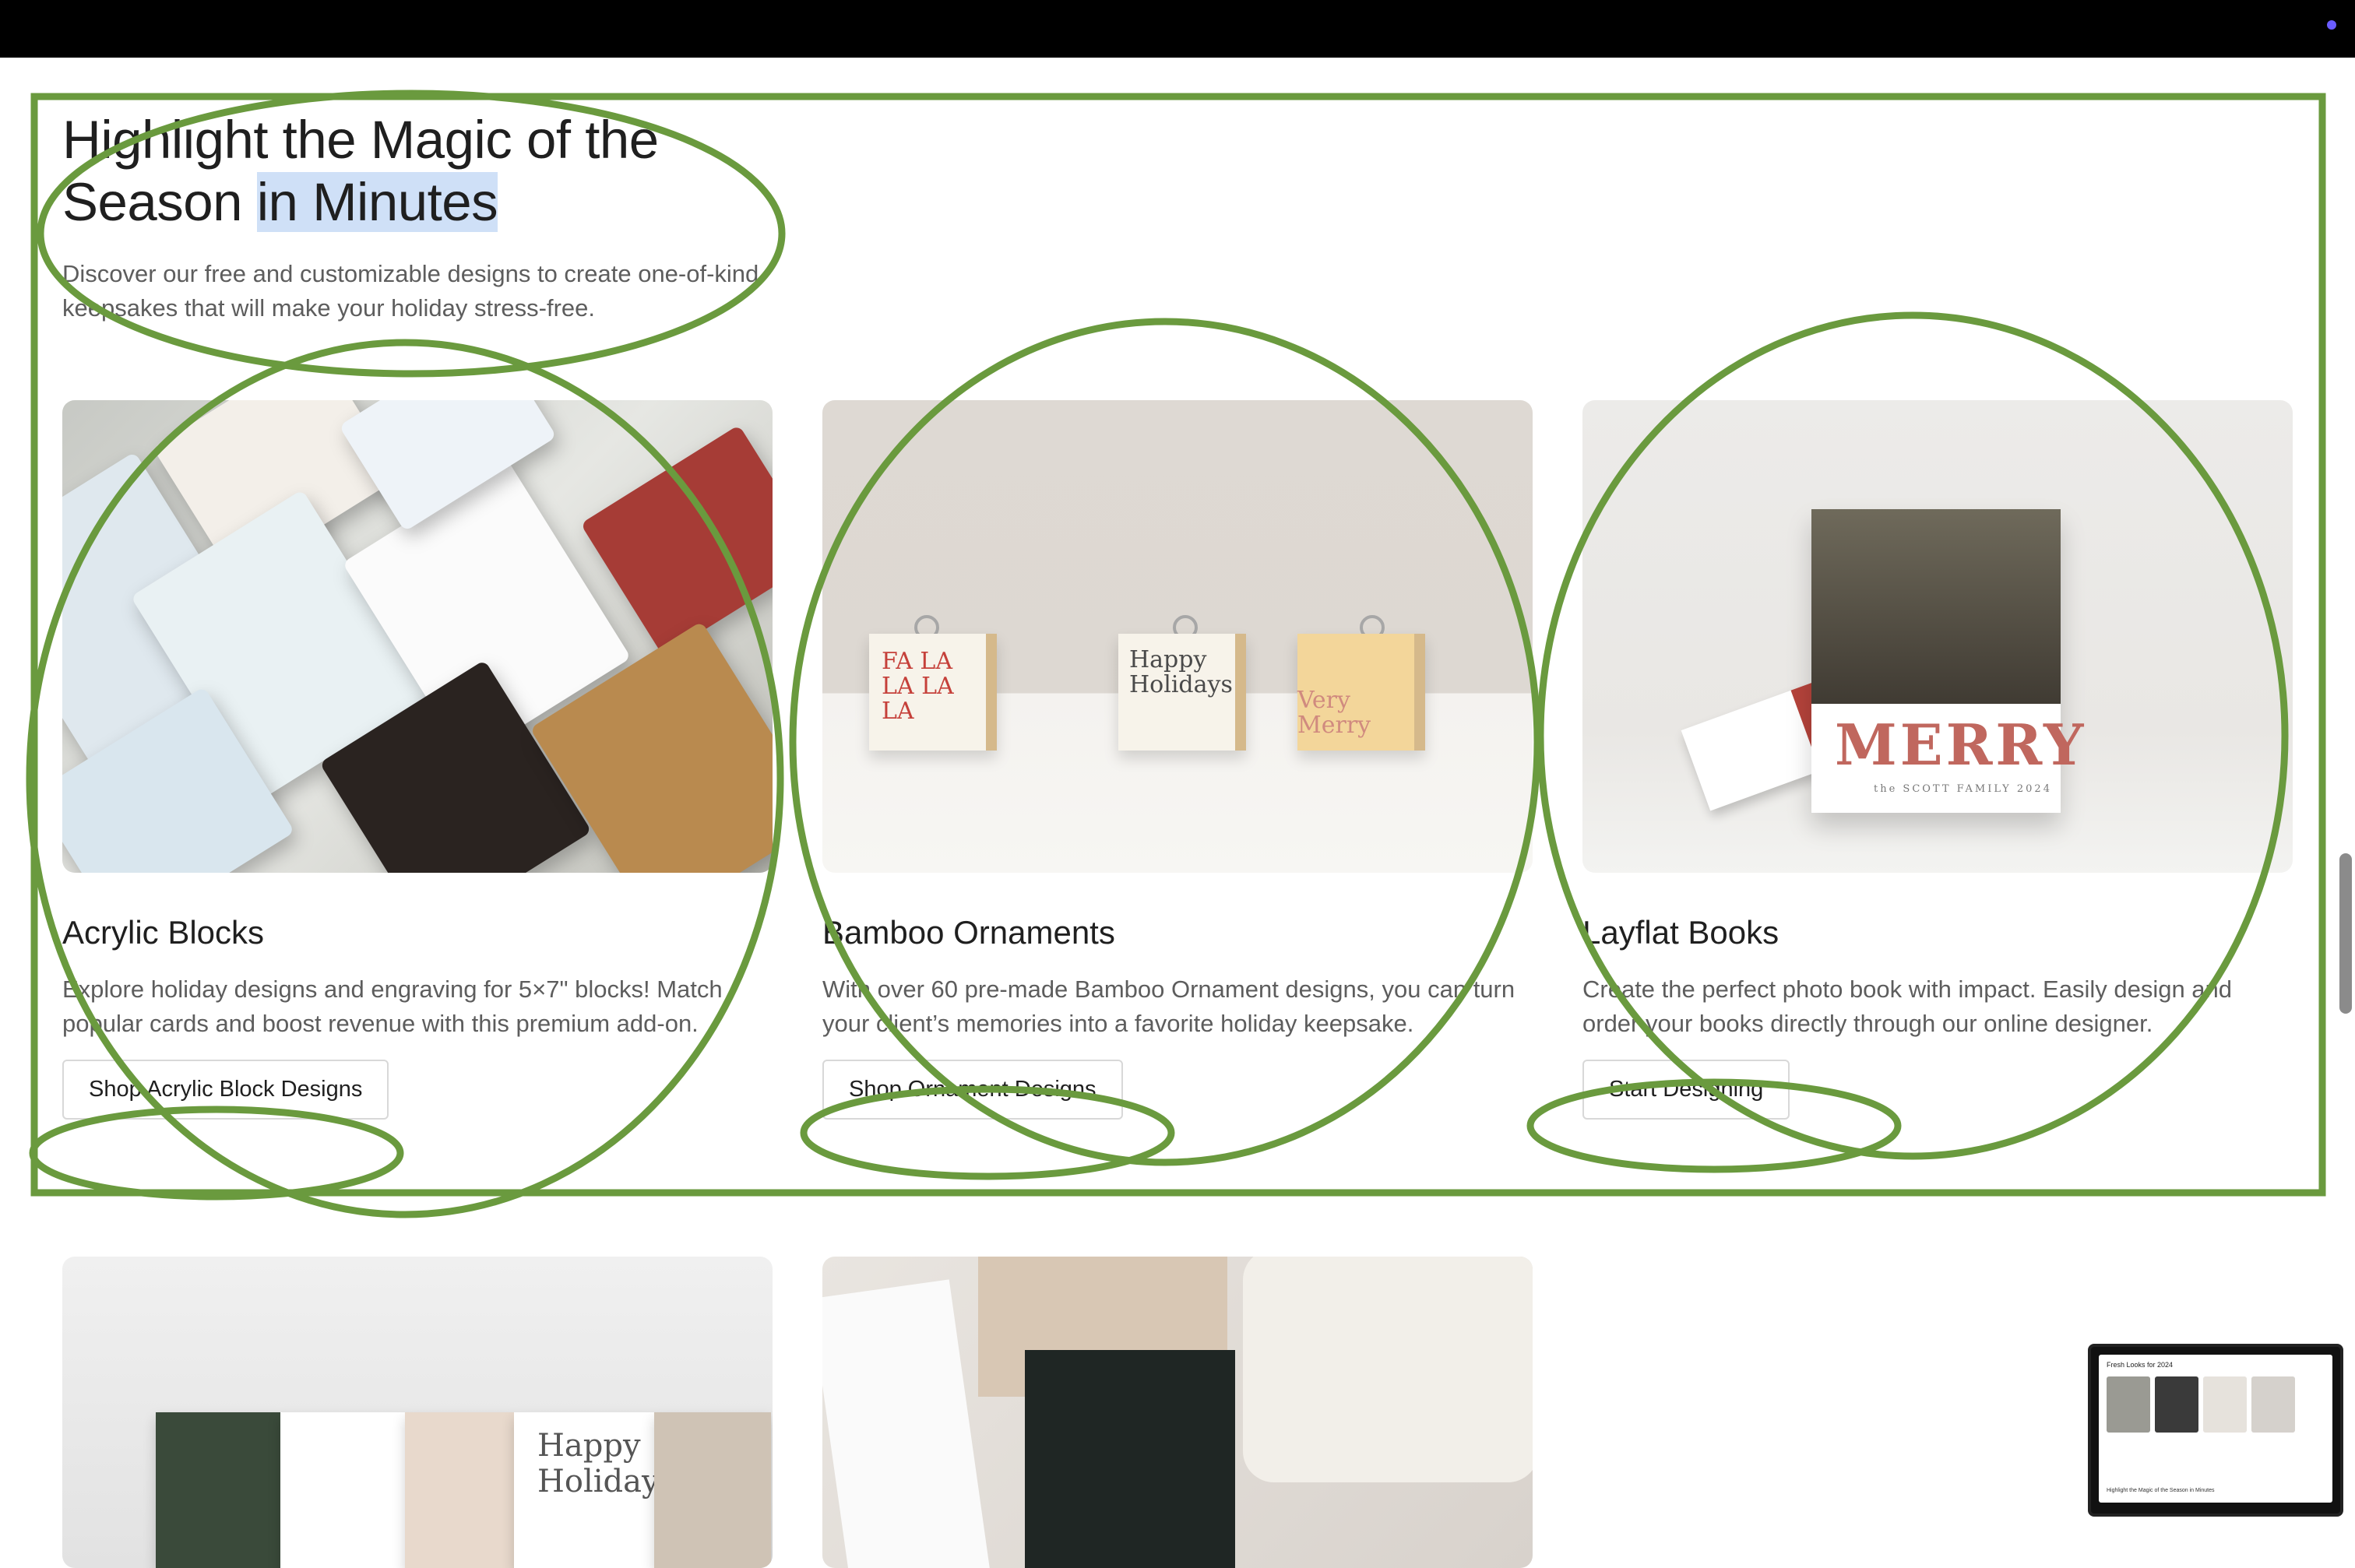 This screenshot has width=2355, height=1568. What do you see at coordinates (1686, 1090) in the screenshot?
I see `start-designing-button: Start Designing` at bounding box center [1686, 1090].